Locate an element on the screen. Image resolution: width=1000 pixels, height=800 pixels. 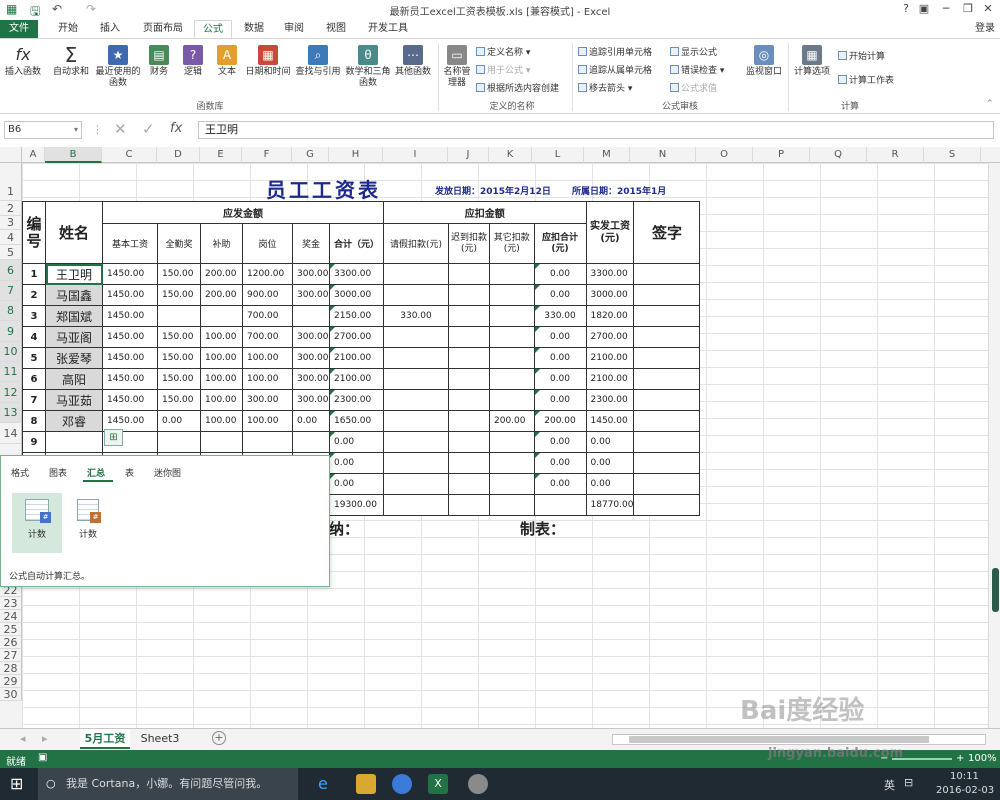
cancel-icon: ✕ is located at coordinates (120, 129).